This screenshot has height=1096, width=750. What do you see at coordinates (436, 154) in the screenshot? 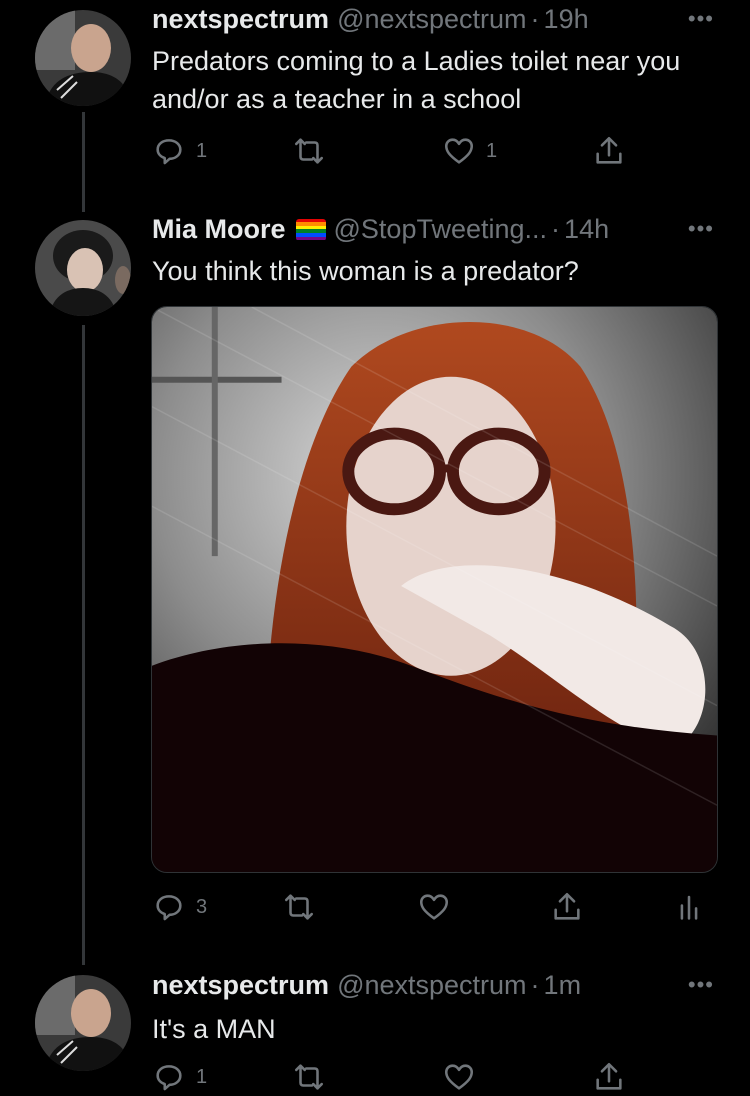
I see `tweet-1-actions: 1 1` at bounding box center [436, 154].